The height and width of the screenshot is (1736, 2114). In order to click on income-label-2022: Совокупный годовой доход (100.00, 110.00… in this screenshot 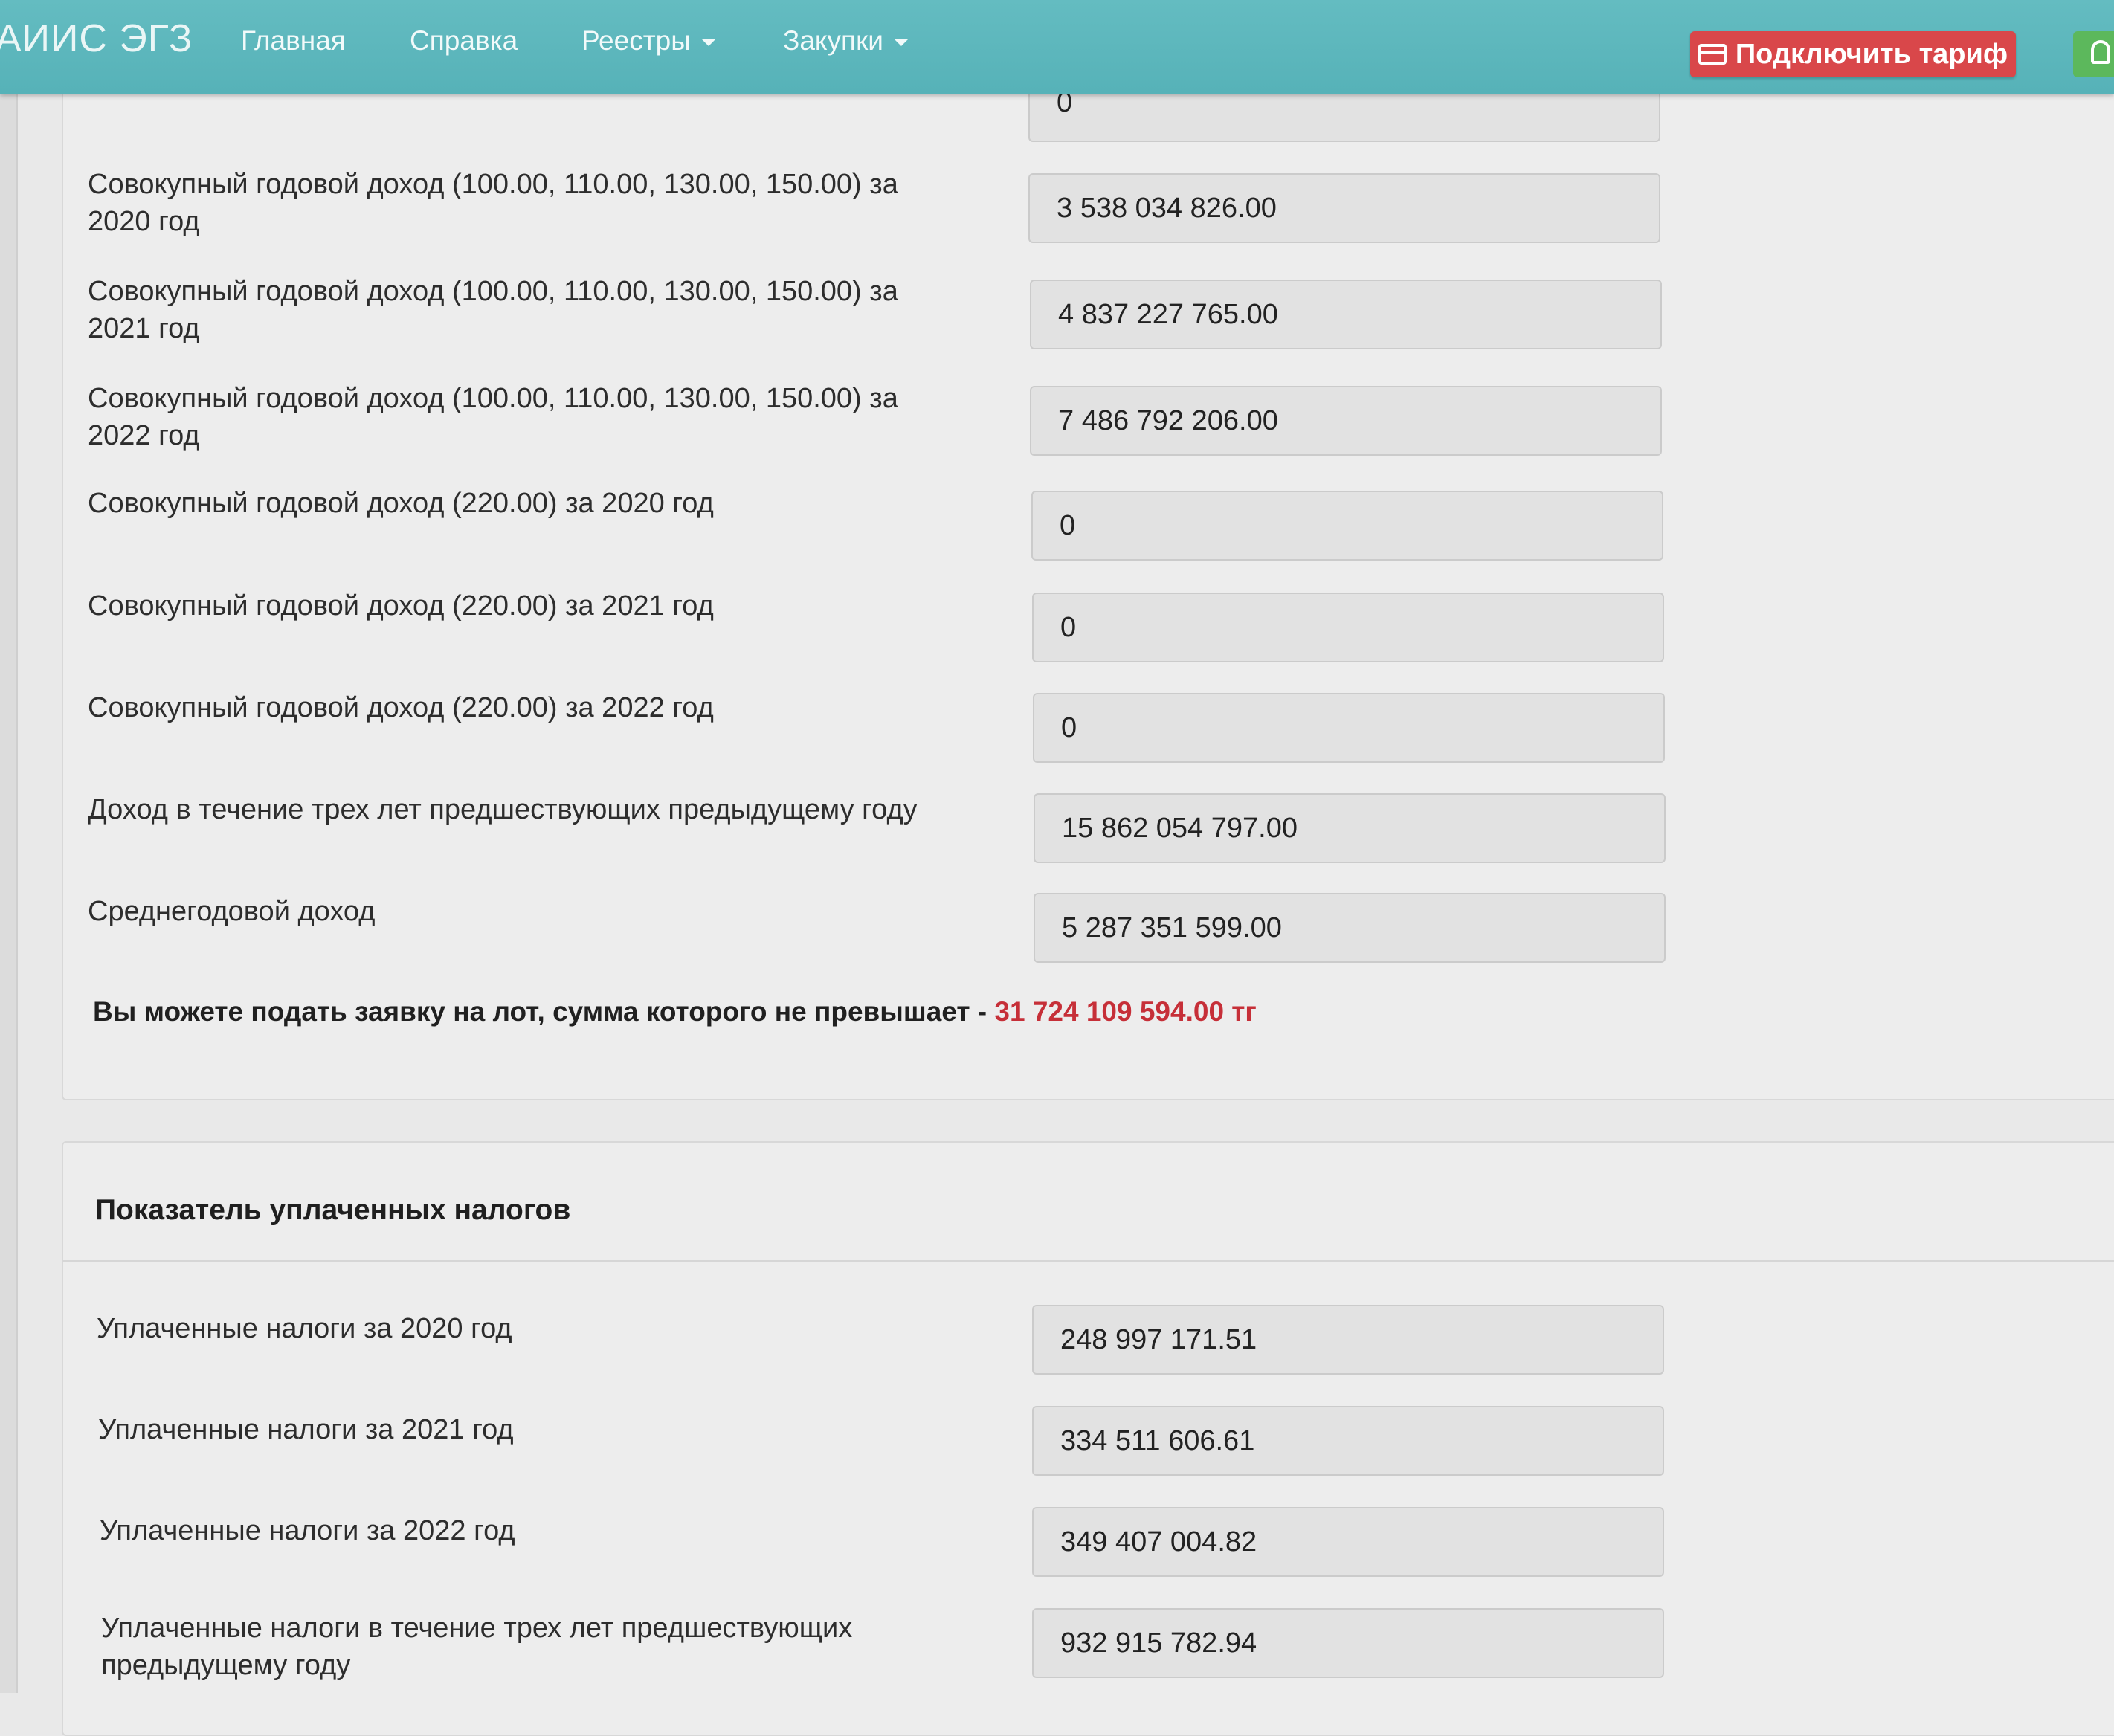, I will do `click(493, 417)`.